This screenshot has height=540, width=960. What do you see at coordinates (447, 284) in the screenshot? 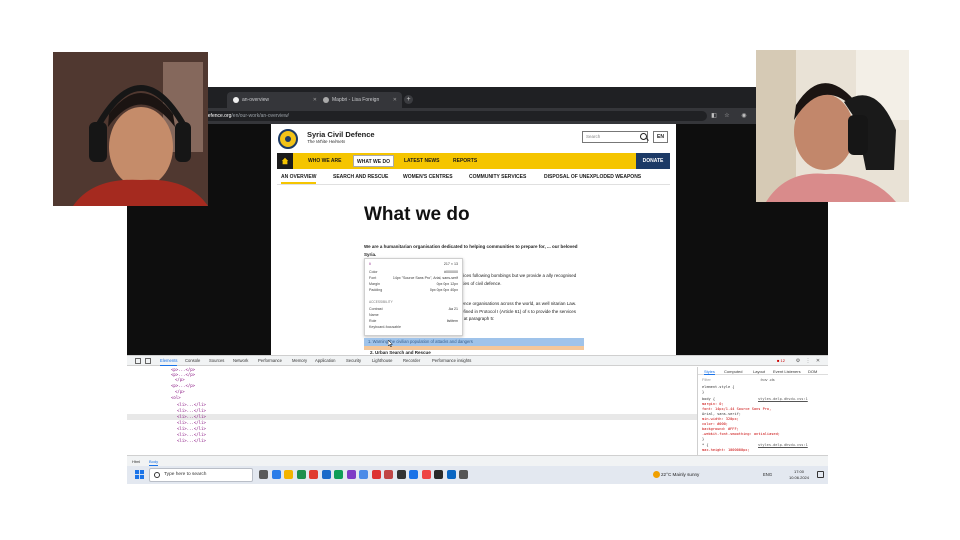
I see `tooltip-value: 0px 0px 12px` at bounding box center [447, 284].